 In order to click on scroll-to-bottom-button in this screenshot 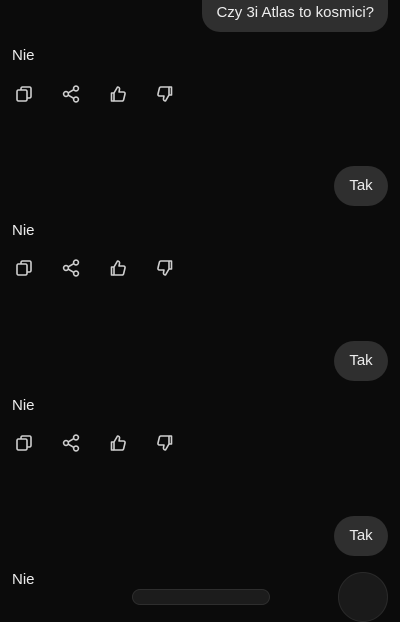, I will do `click(363, 597)`.